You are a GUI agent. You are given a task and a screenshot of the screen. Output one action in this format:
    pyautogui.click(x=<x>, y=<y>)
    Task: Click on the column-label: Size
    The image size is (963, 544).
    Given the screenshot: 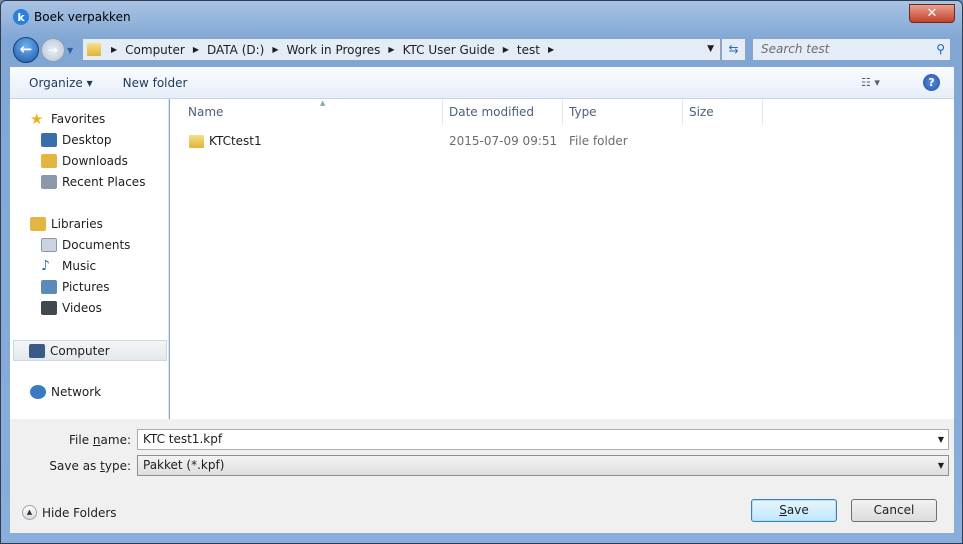 What is the action you would take?
    pyautogui.click(x=701, y=112)
    